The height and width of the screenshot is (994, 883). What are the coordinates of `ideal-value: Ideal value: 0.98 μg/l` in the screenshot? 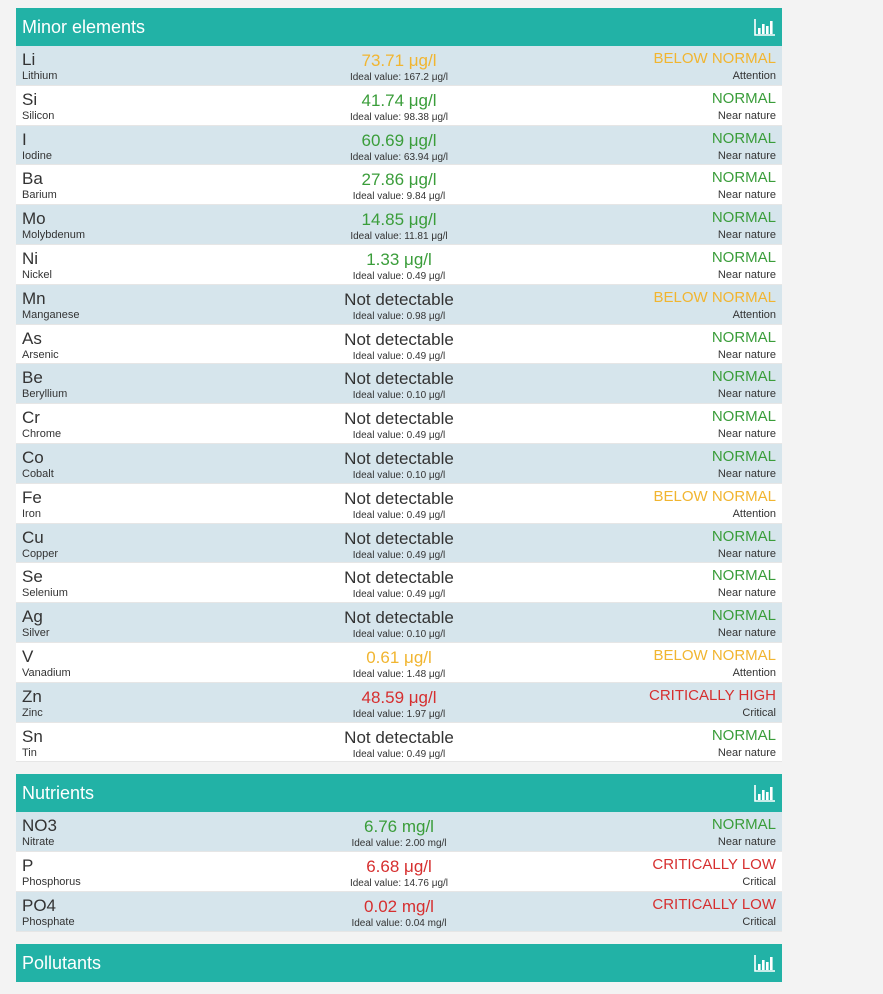 It's located at (399, 316).